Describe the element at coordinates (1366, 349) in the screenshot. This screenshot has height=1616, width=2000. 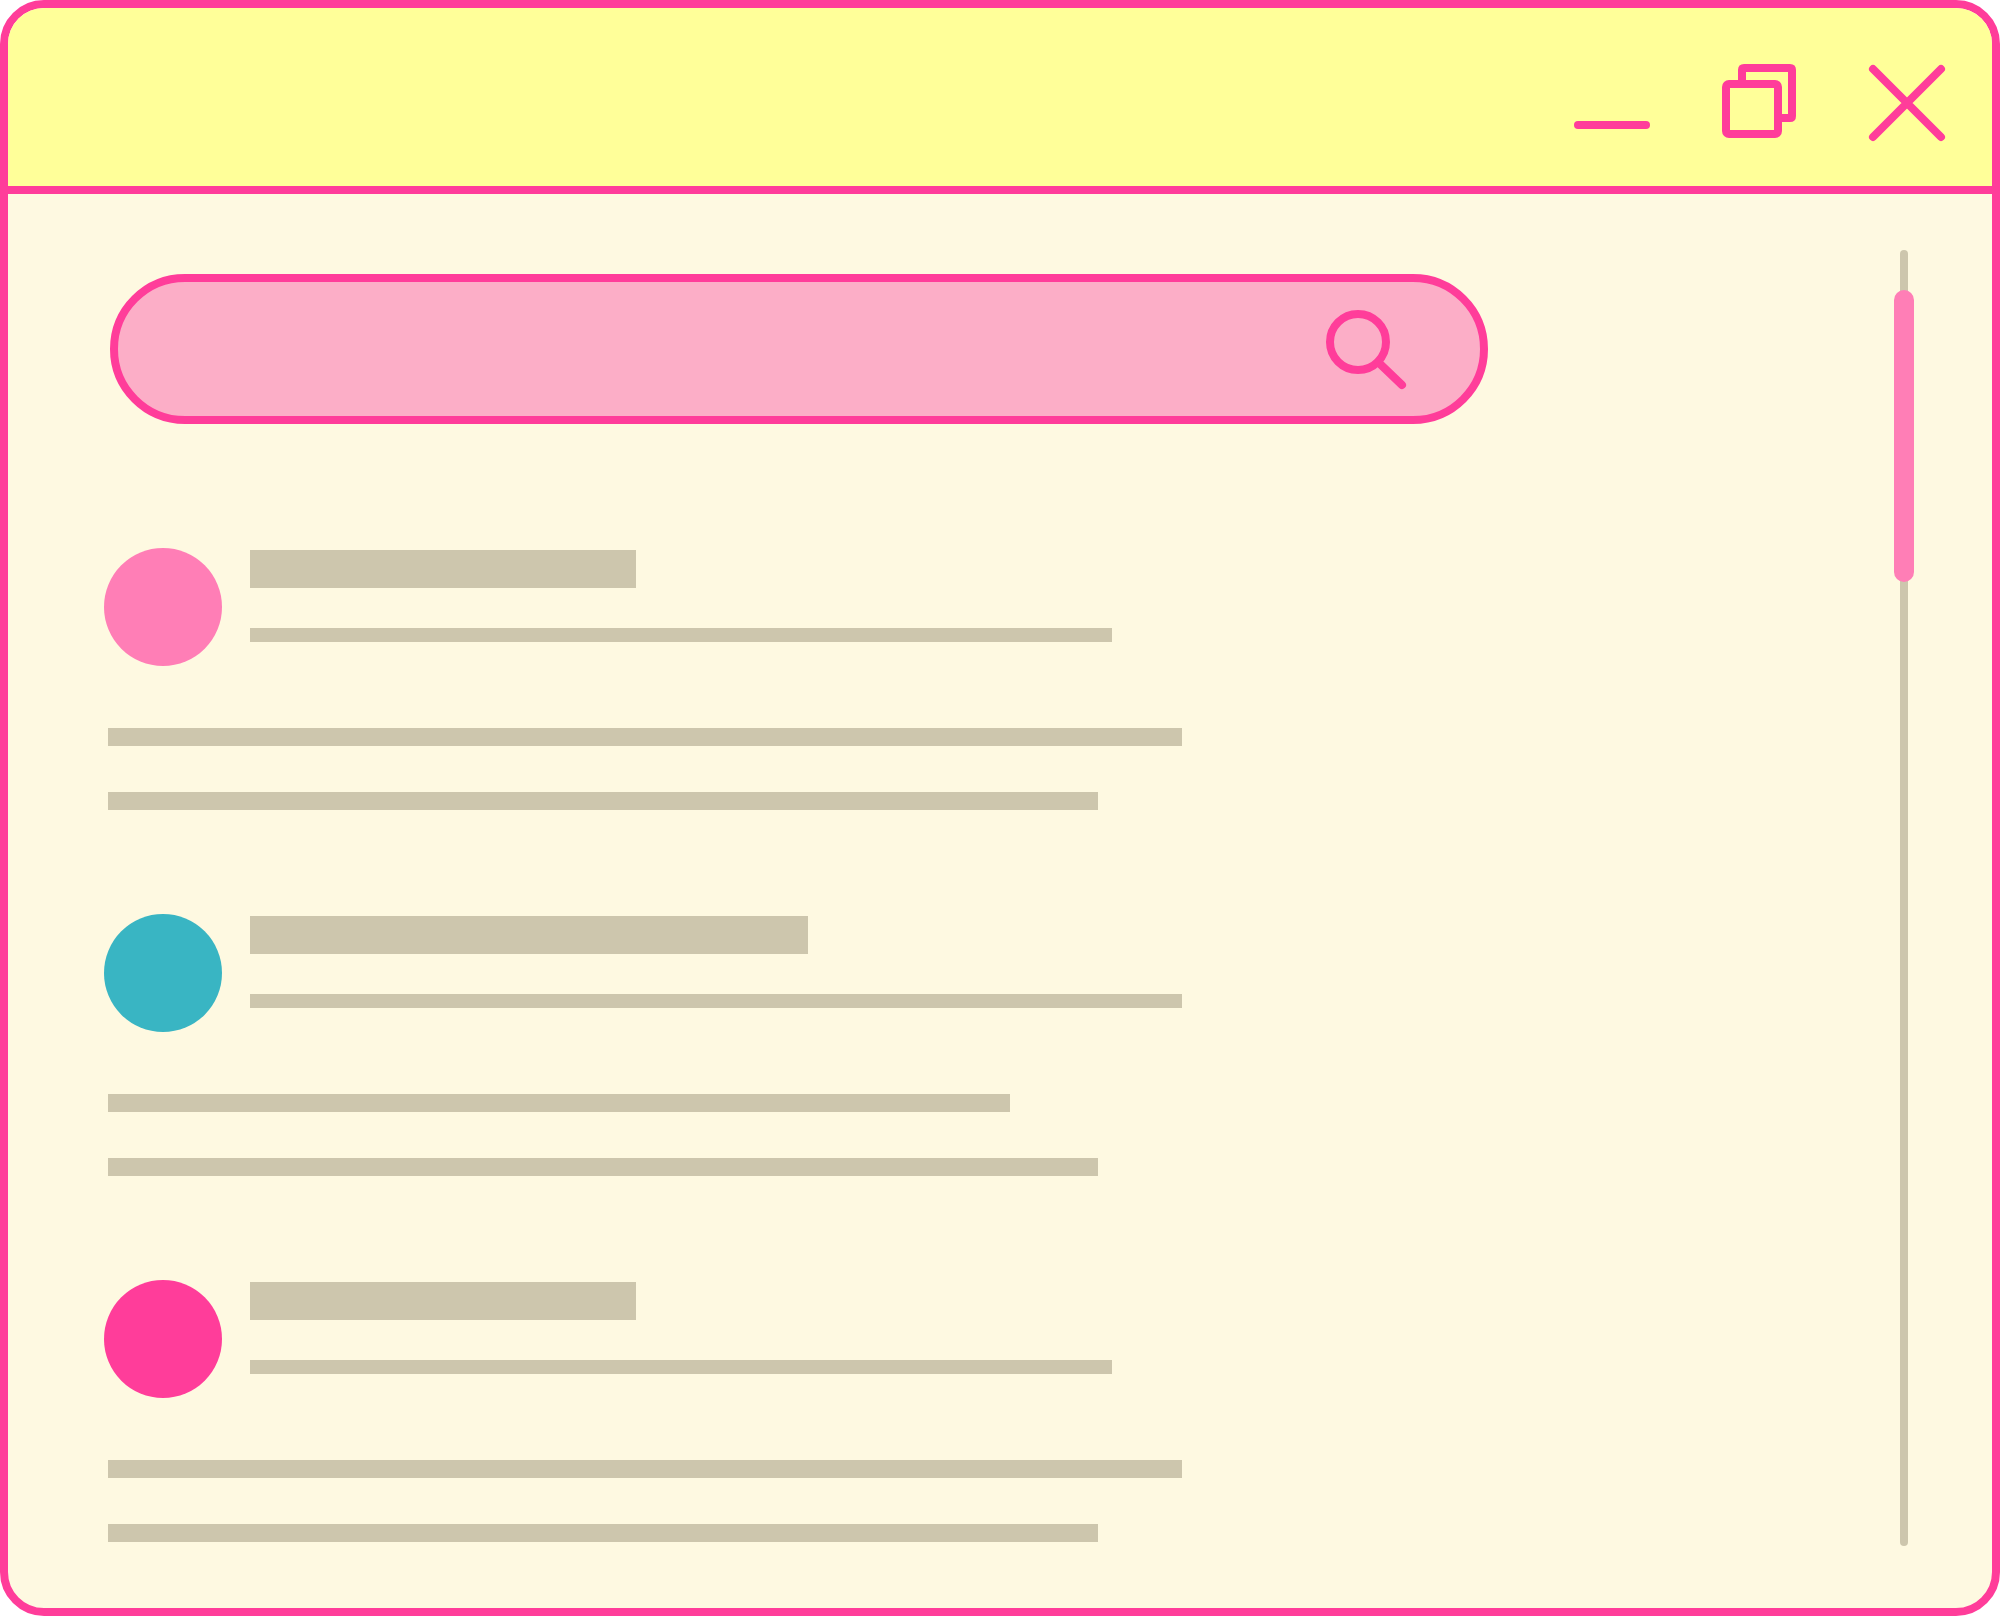
I see `search-icon` at that location.